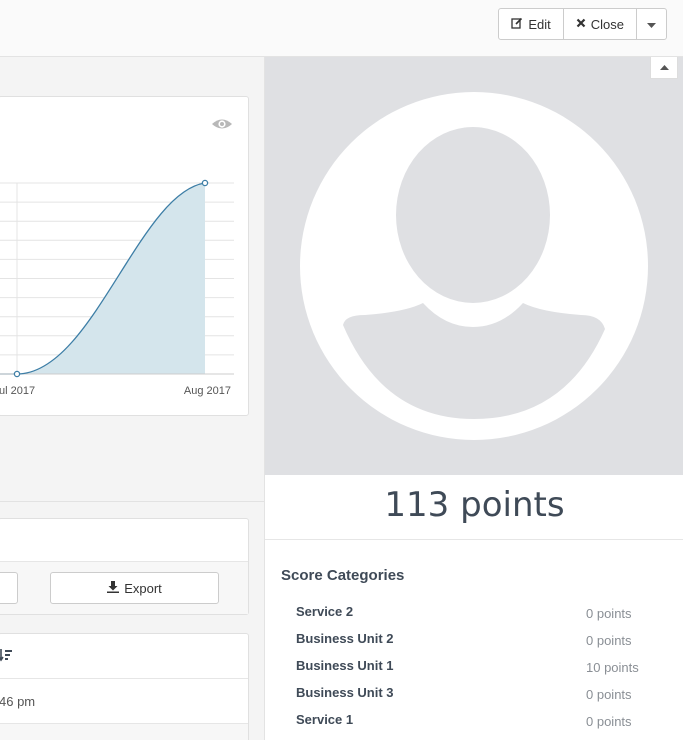 This screenshot has width=683, height=740. What do you see at coordinates (18, 701) in the screenshot?
I see `row-time: 46 pm` at bounding box center [18, 701].